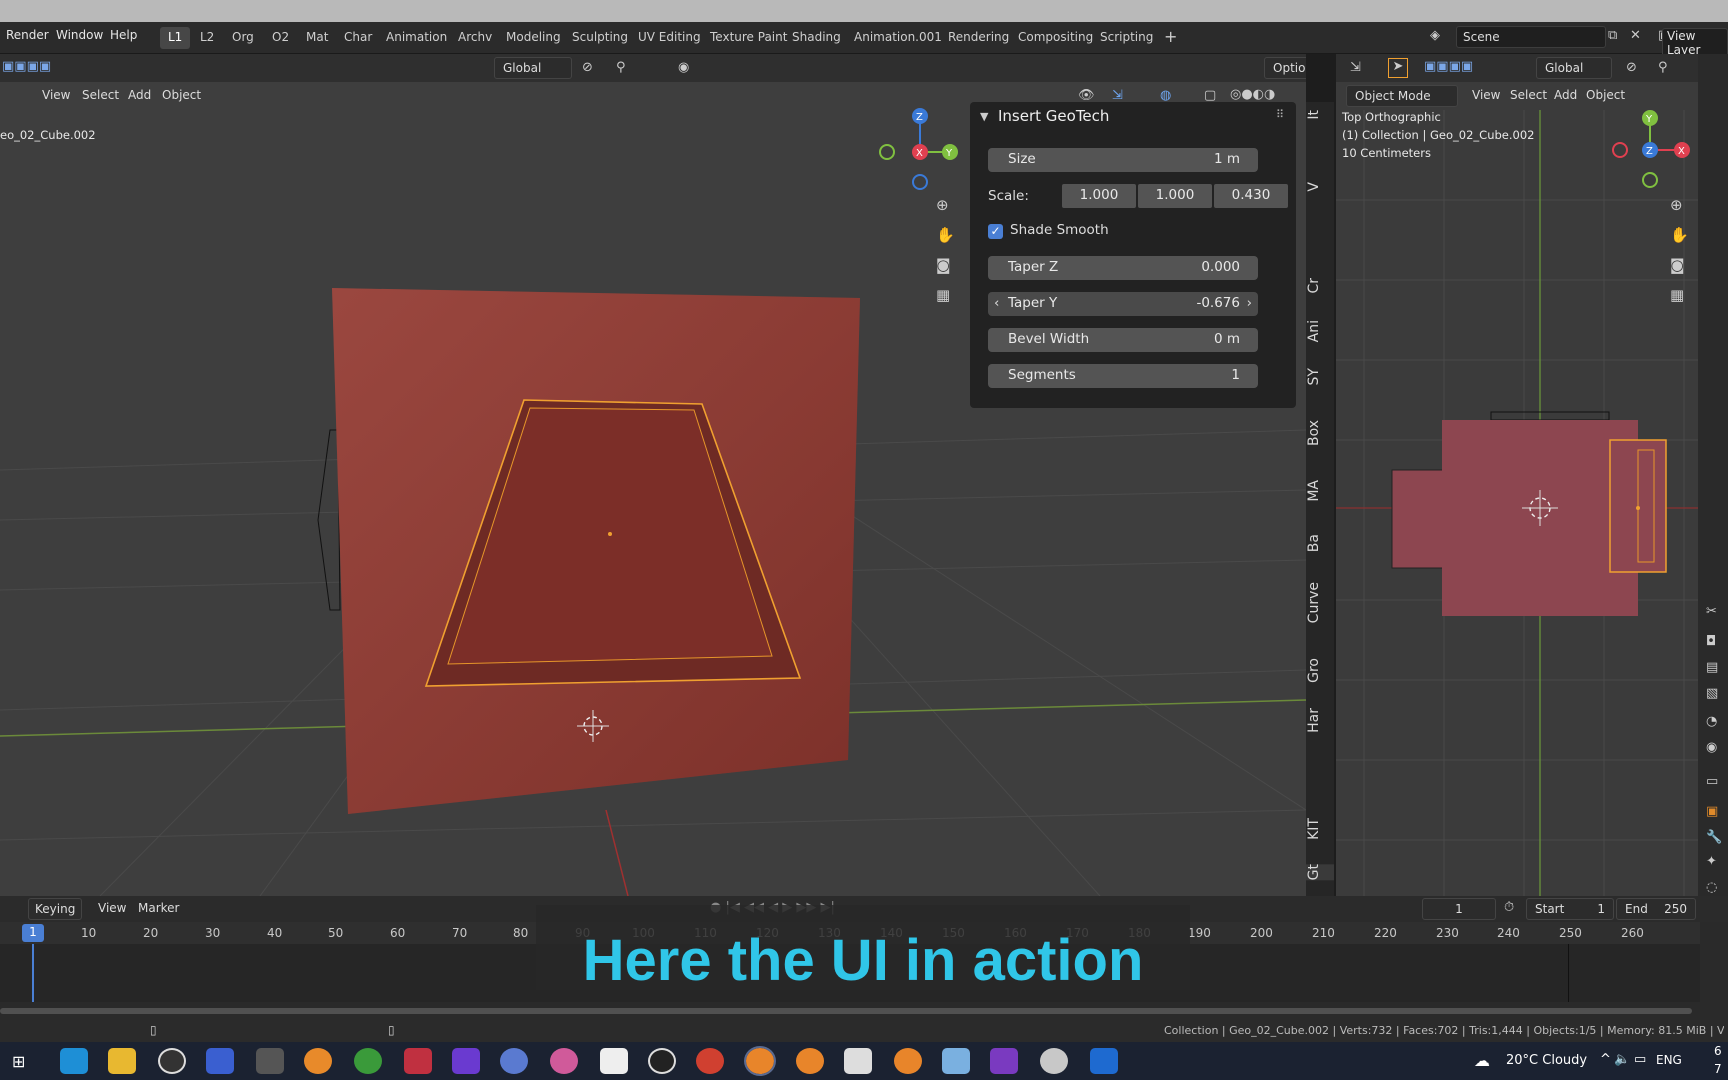  I want to click on tab-workspace-animation-001: Animation.001, so click(898, 38).